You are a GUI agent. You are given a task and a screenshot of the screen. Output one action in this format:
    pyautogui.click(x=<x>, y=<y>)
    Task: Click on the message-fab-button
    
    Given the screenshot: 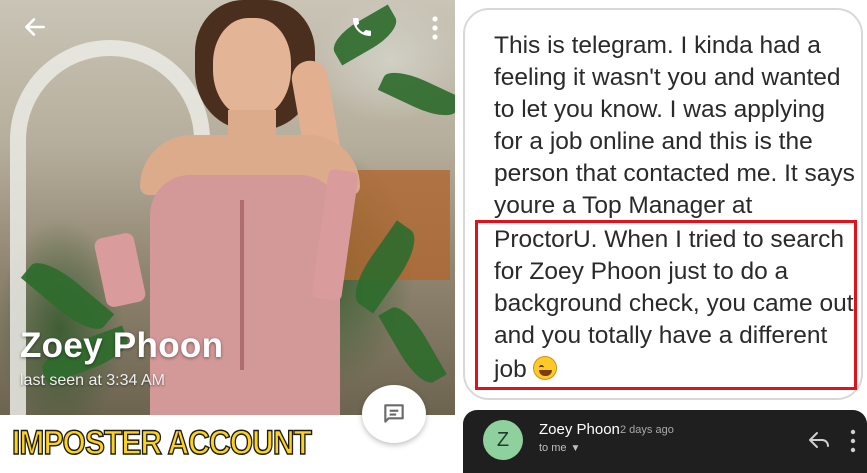 What is the action you would take?
    pyautogui.click(x=394, y=414)
    